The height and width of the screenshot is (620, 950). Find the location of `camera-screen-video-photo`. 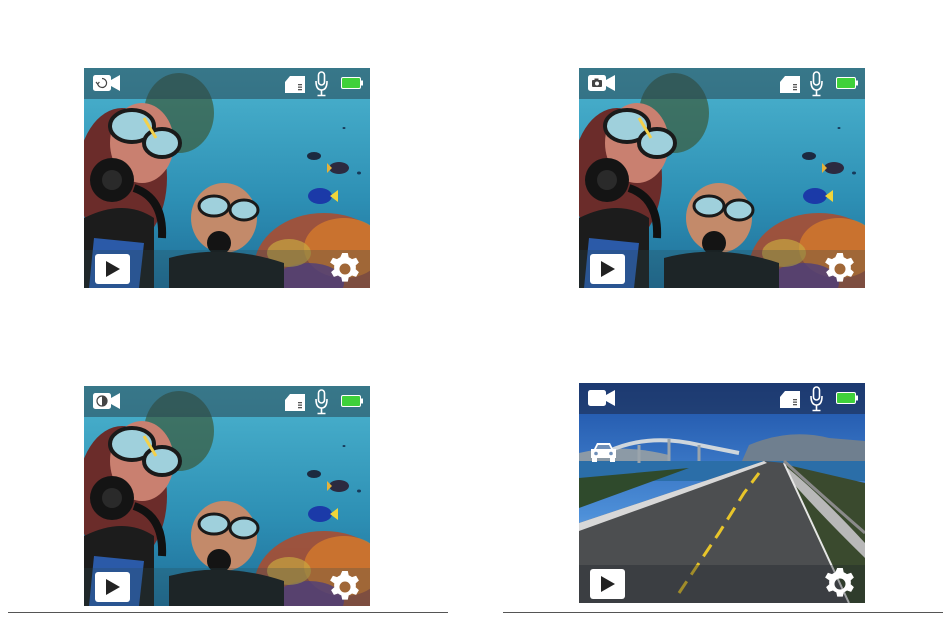

camera-screen-video-photo is located at coordinates (722, 178).